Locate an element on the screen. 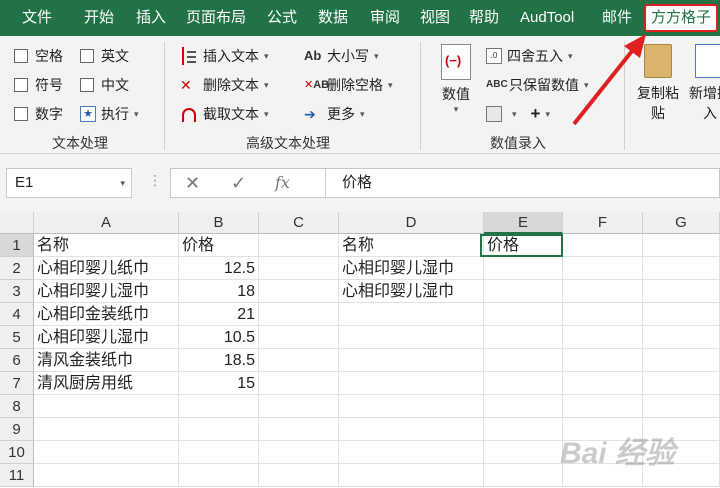  column-header-d: D is located at coordinates (411, 223).